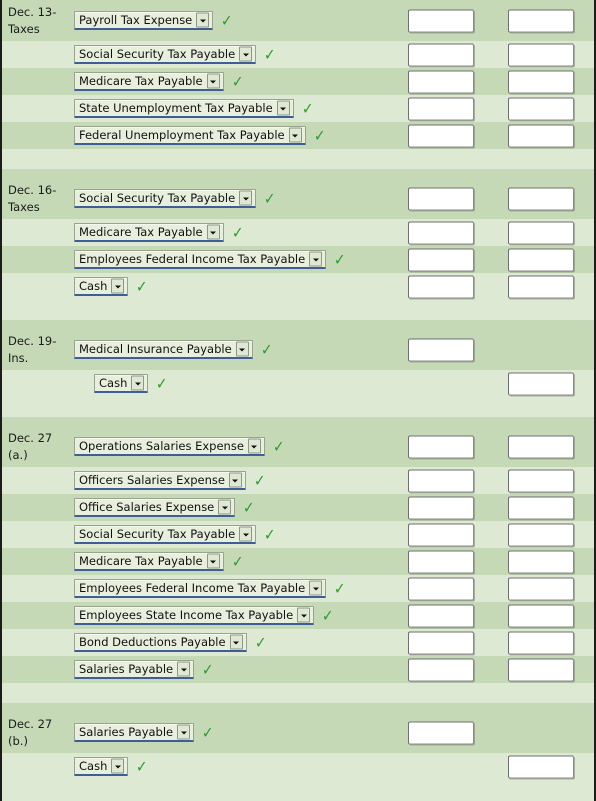 This screenshot has height=801, width=596. I want to click on account-select: Federal Unemployment Tax Payable, so click(190, 135).